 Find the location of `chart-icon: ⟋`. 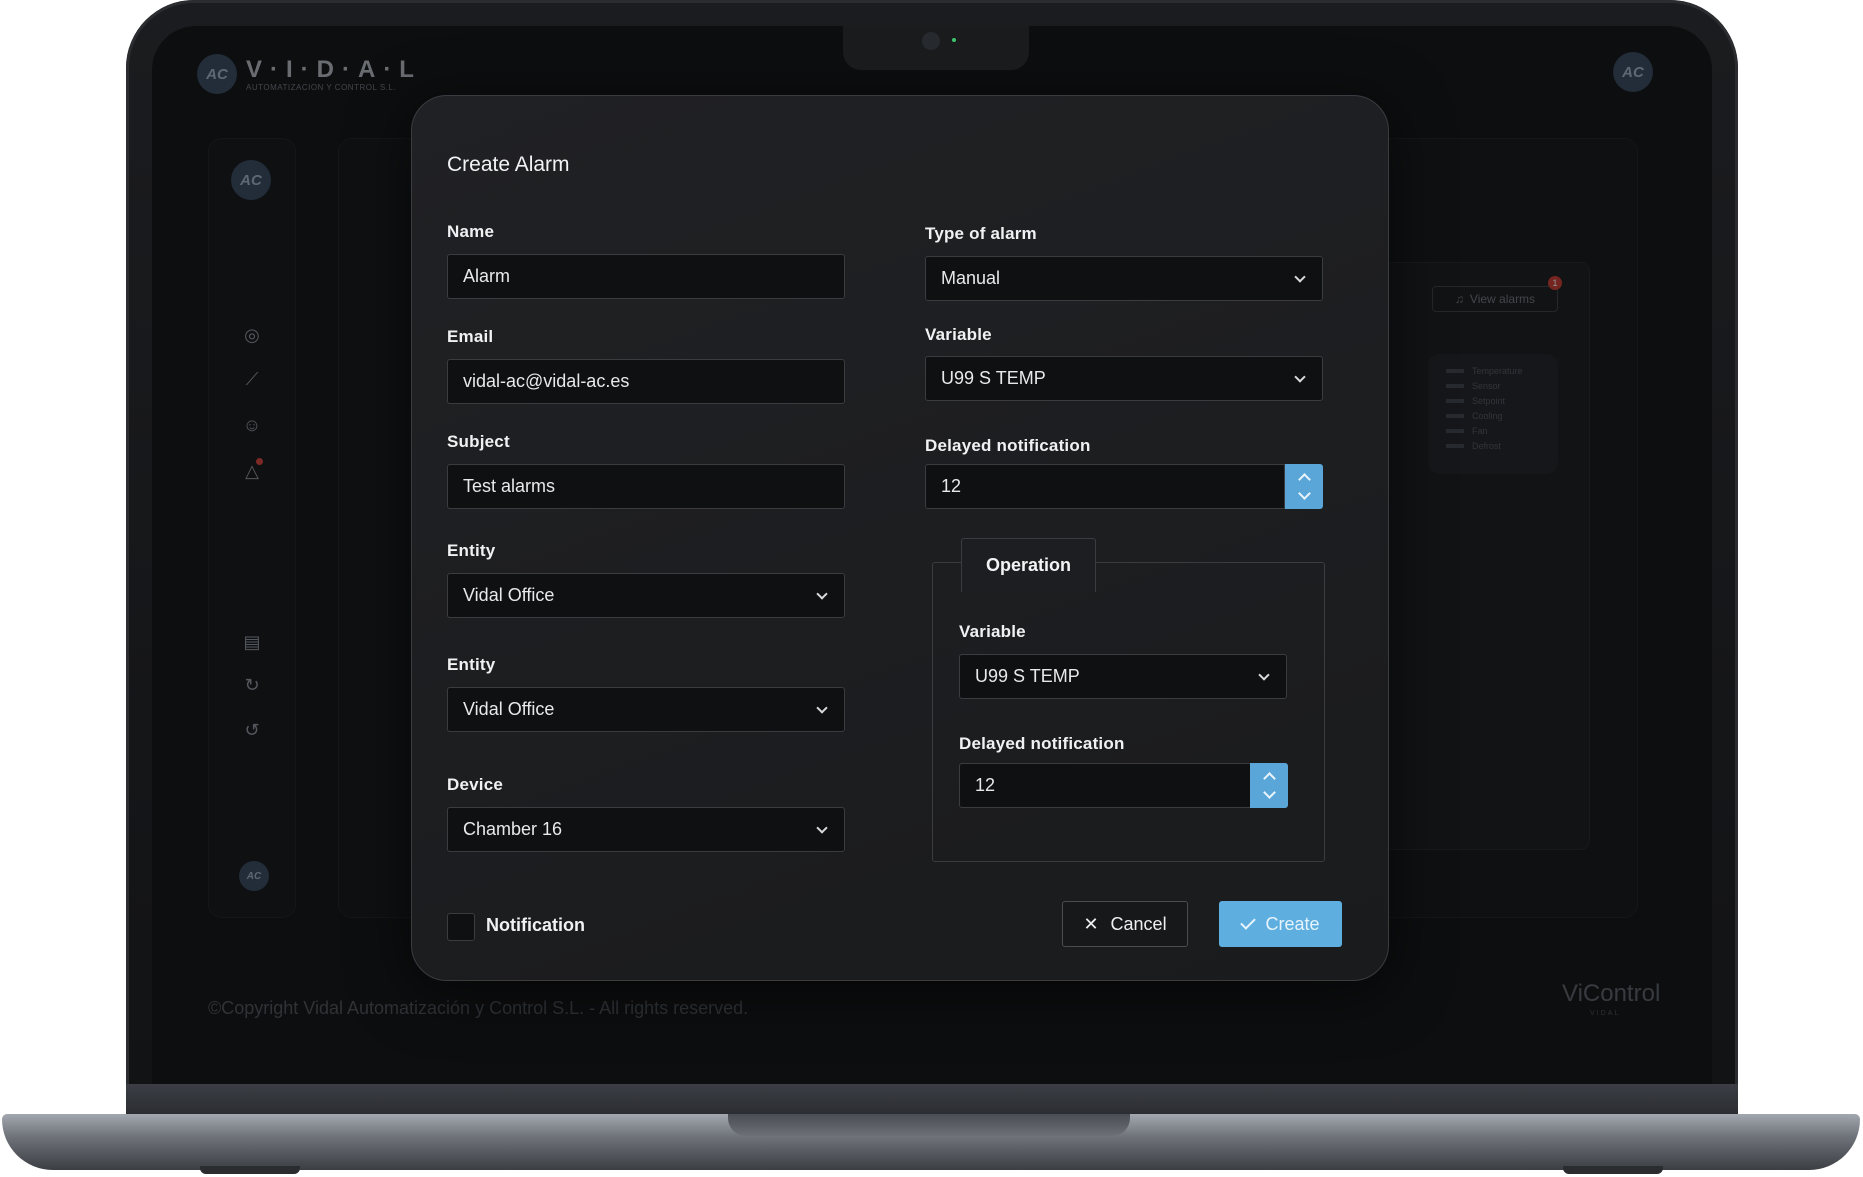

chart-icon: ⟋ is located at coordinates (252, 379).